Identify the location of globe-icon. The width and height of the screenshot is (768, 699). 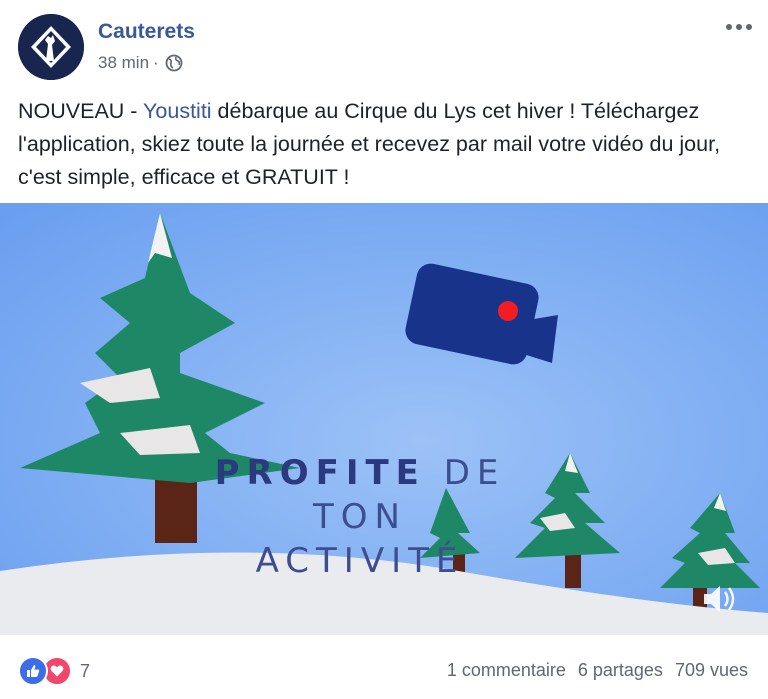
(174, 63).